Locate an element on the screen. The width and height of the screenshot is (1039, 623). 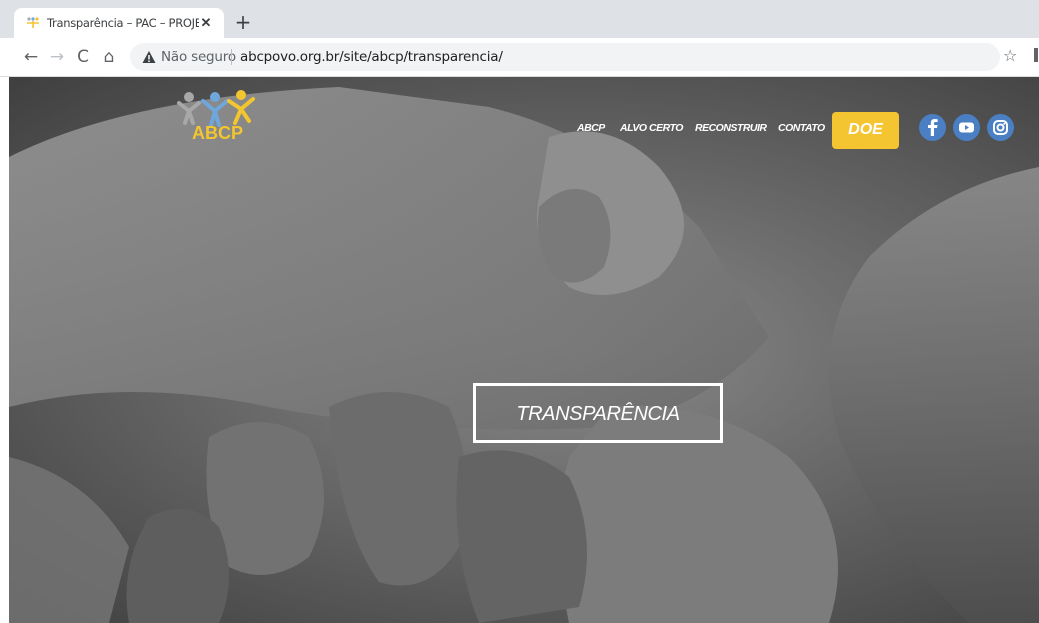
nav-item-abcp: ABCP is located at coordinates (591, 128).